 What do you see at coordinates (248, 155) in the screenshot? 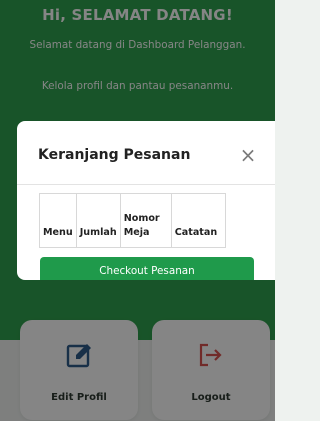
I see `close-icon: ×` at bounding box center [248, 155].